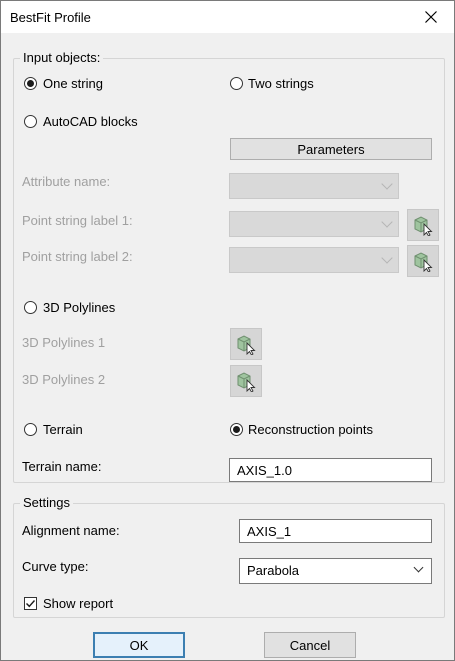  I want to click on alignment-name-label: Alignment name:, so click(71, 530).